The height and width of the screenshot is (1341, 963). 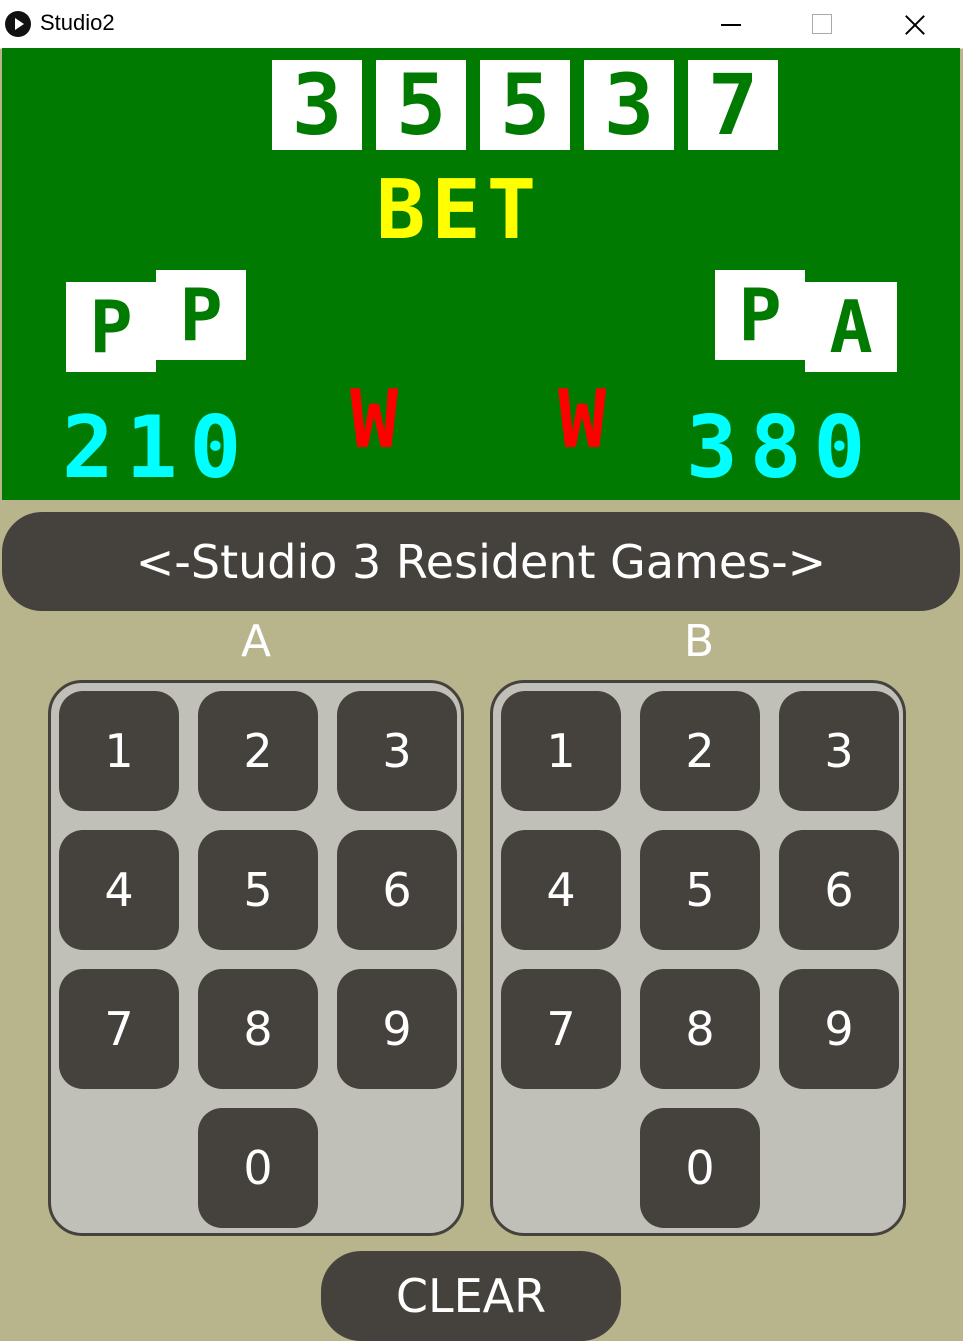 I want to click on key-a-5: 5, so click(x=258, y=890).